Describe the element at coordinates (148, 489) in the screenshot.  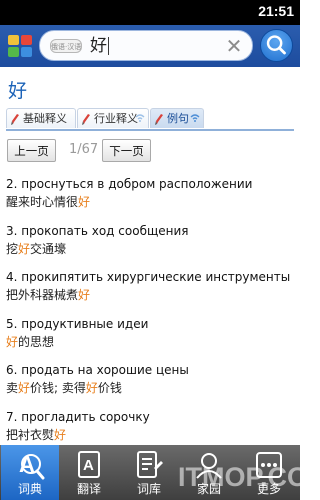
I see `nav-label: 词库` at that location.